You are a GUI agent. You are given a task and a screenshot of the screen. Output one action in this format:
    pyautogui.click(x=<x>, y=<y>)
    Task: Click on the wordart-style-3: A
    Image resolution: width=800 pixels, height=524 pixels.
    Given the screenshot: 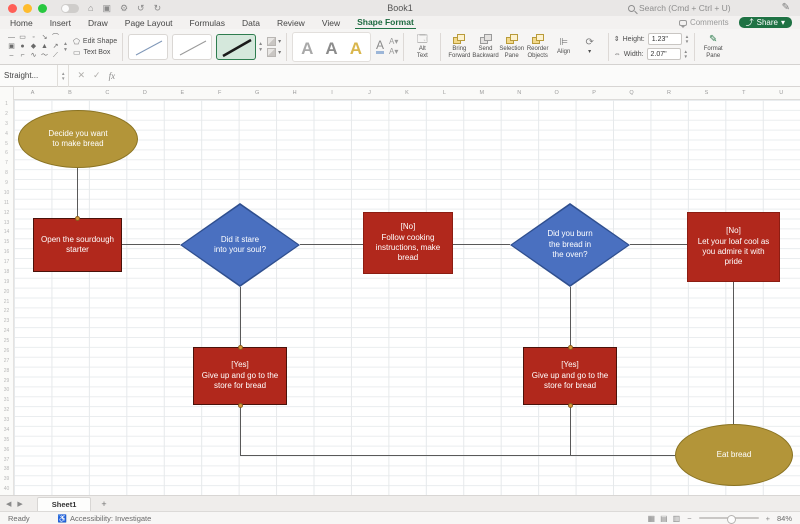 What is the action you would take?
    pyautogui.click(x=356, y=49)
    